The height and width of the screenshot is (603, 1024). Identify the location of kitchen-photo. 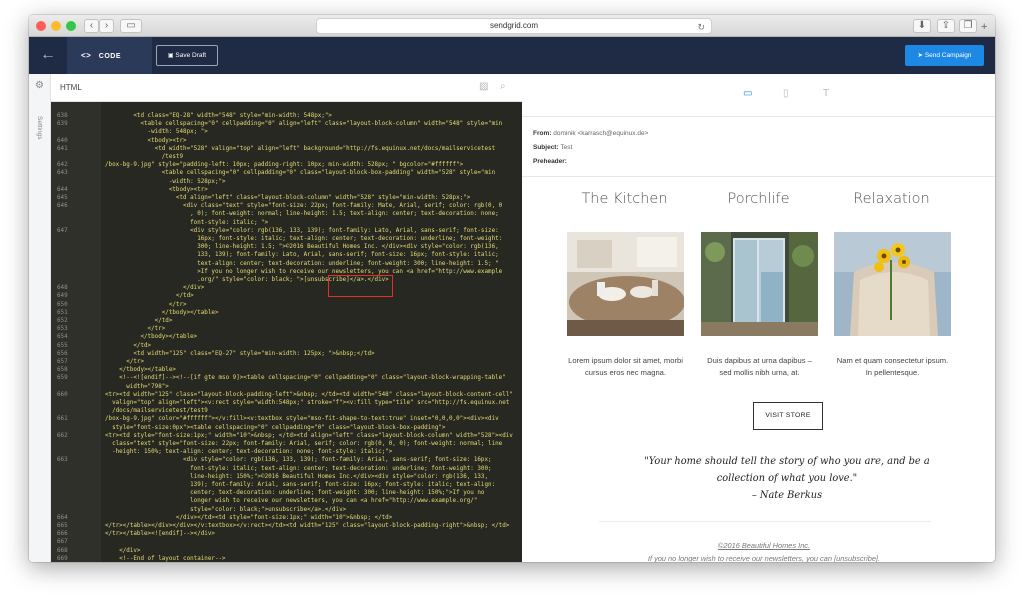
(625, 284).